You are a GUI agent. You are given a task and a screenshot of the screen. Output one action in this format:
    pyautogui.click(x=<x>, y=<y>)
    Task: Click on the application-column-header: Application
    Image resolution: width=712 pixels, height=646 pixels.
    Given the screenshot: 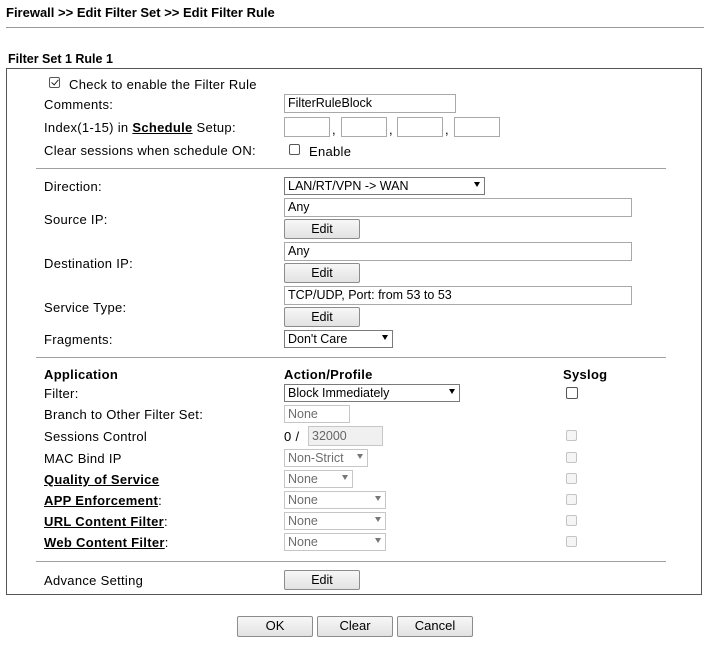 What is the action you would take?
    pyautogui.click(x=81, y=374)
    